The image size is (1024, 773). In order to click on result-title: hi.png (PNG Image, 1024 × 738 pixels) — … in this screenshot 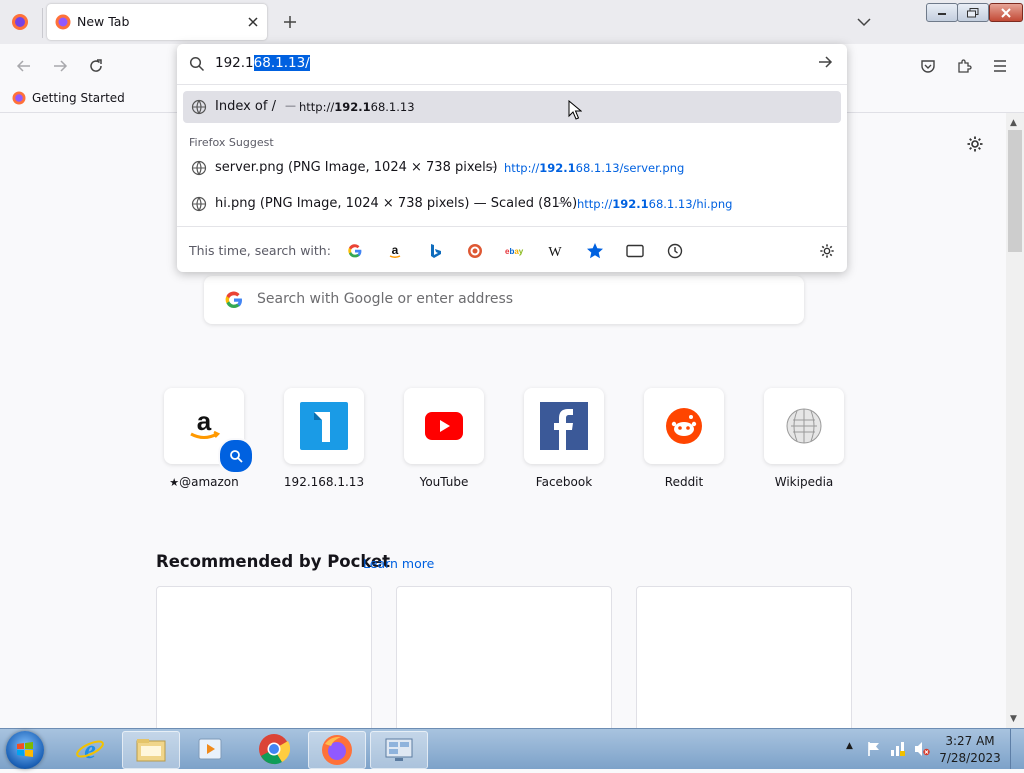, I will do `click(396, 203)`.